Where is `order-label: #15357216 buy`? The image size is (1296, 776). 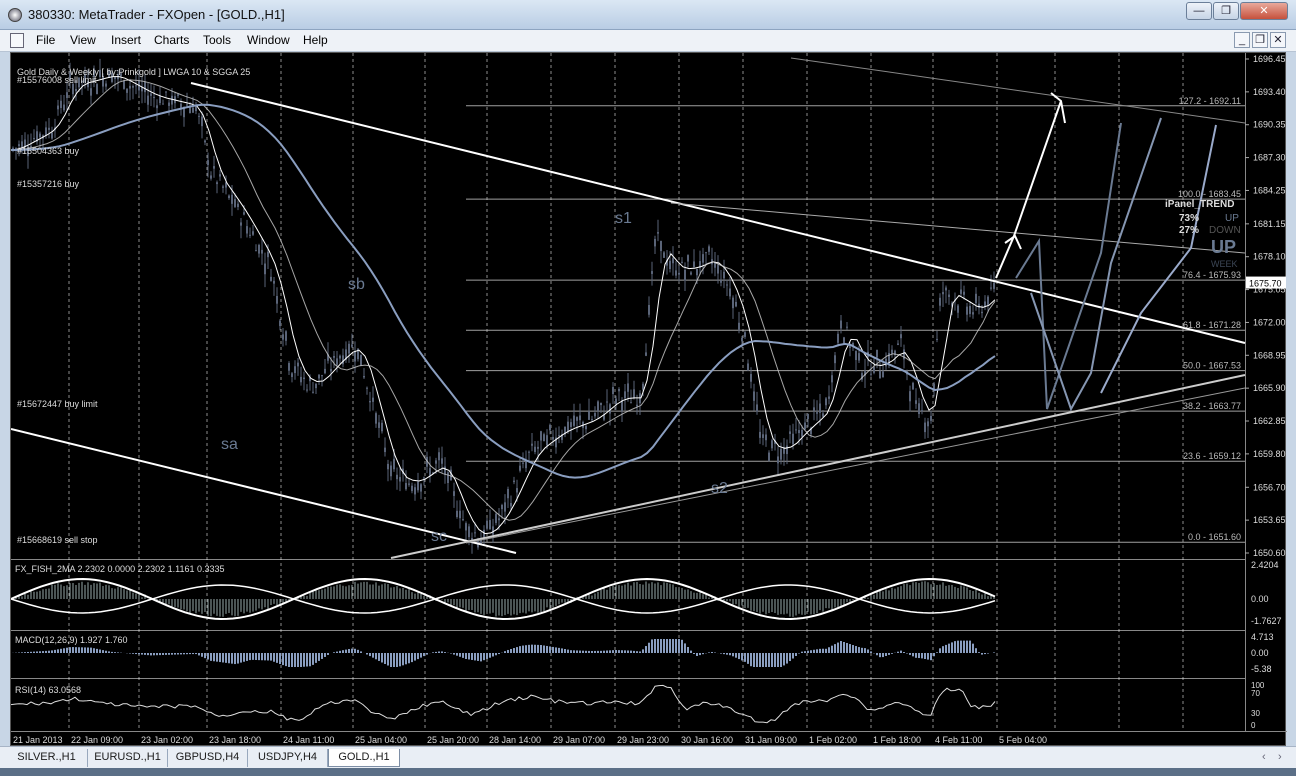
order-label: #15357216 buy is located at coordinates (48, 184).